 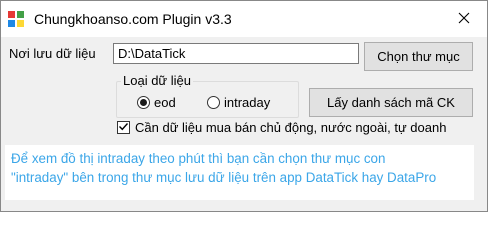 I want to click on extra-data-checkbox-box, so click(x=123, y=127).